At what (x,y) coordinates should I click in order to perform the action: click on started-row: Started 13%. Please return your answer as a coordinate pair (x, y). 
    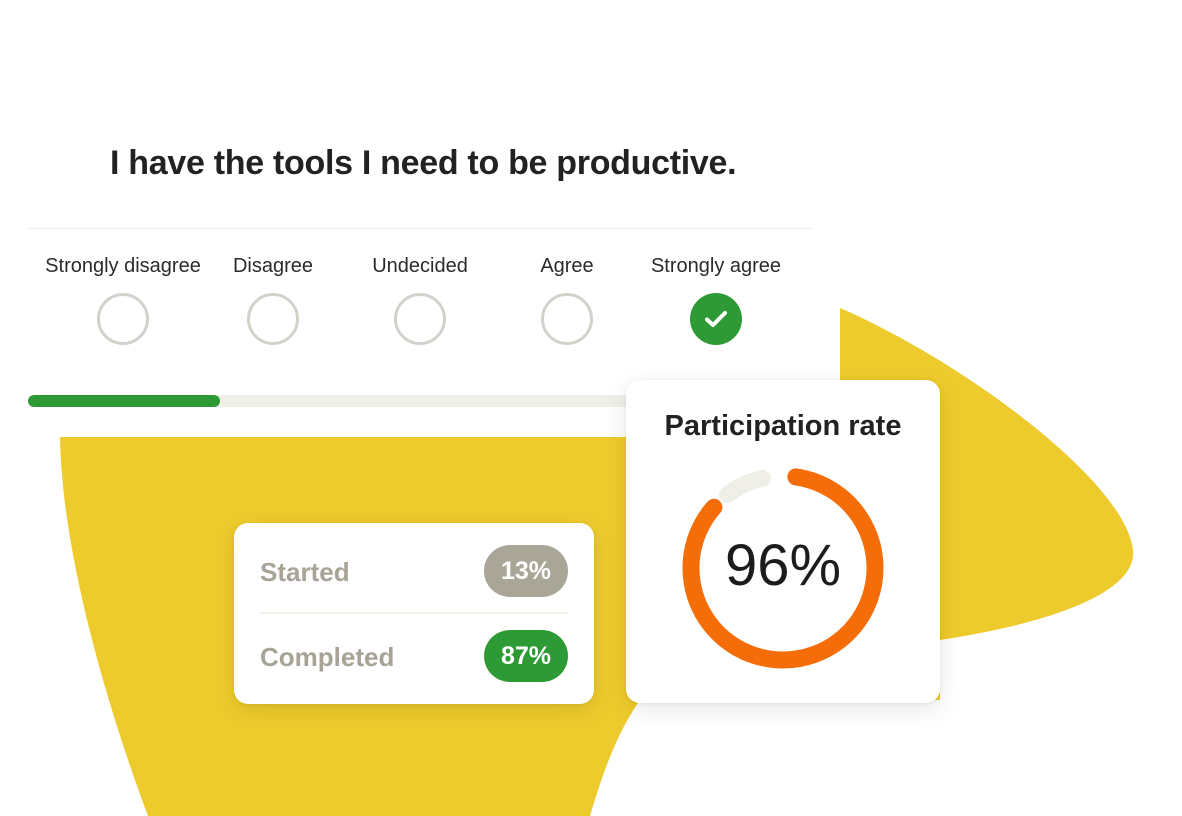
    Looking at the image, I should click on (414, 571).